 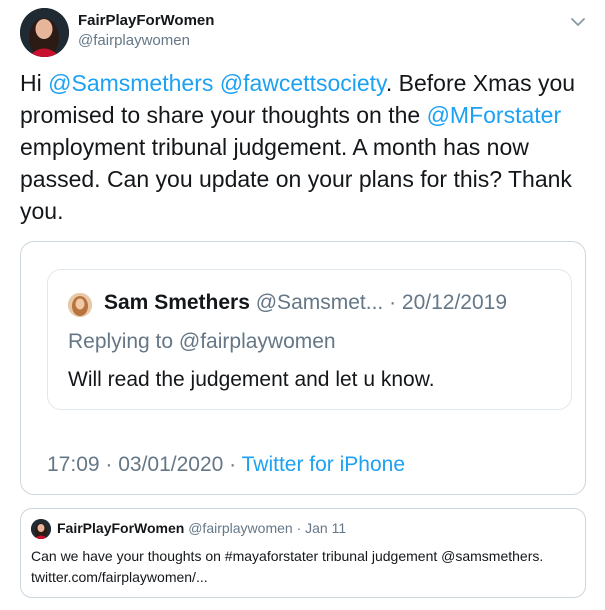 I want to click on author-name: FairPlayForWomen, so click(x=146, y=20).